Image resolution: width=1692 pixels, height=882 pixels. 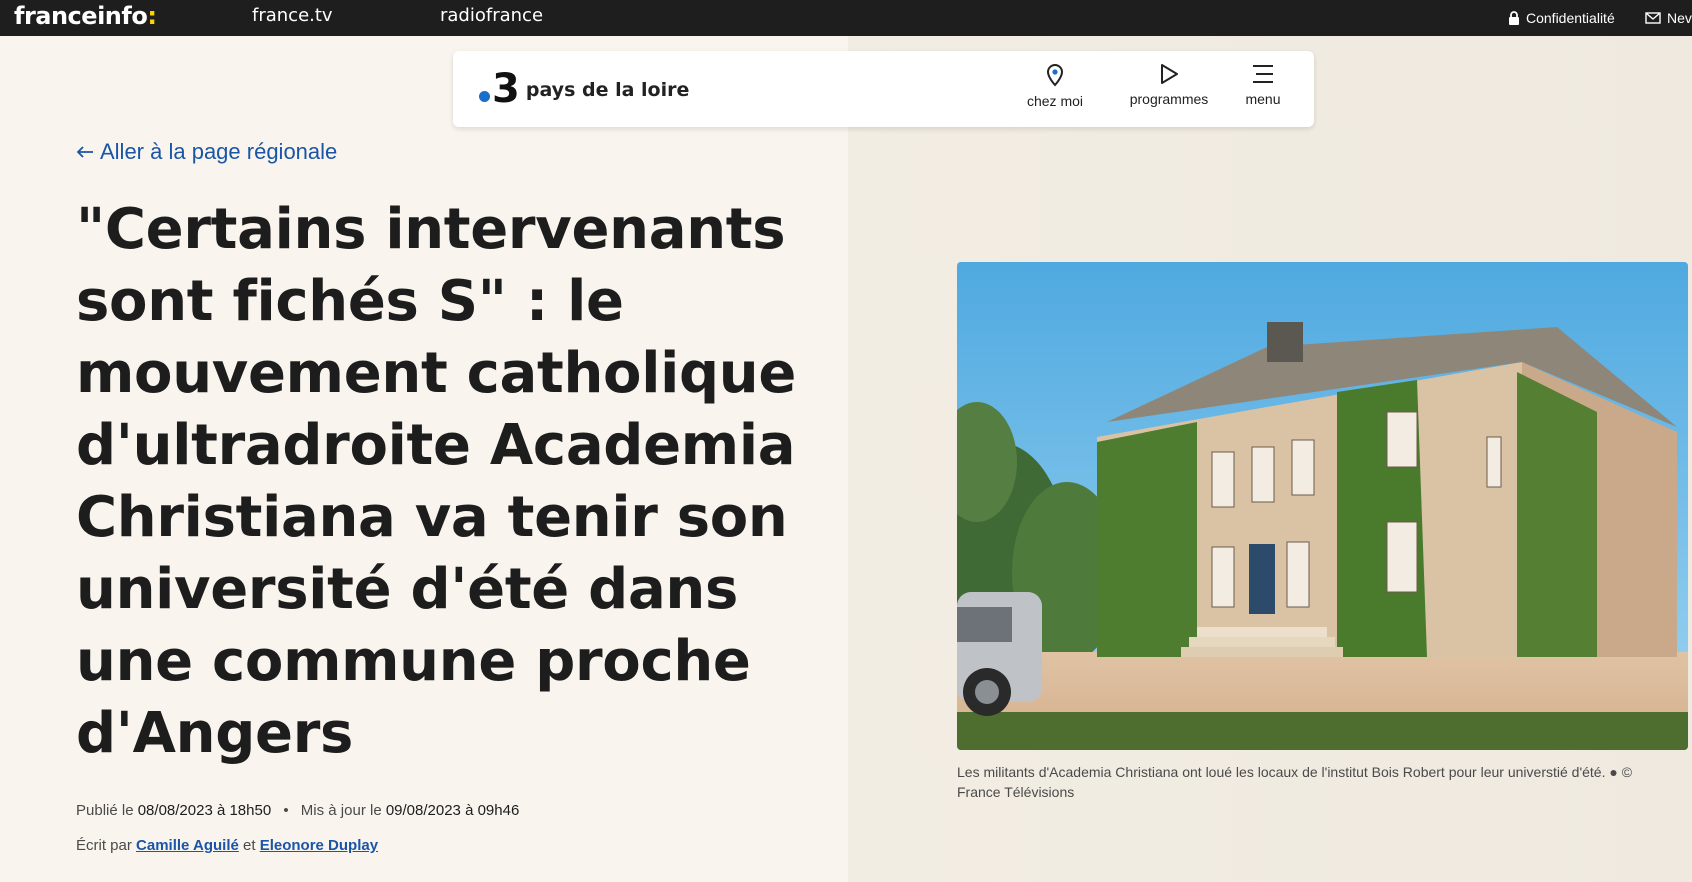 I want to click on programs-label: programmes, so click(x=1169, y=99).